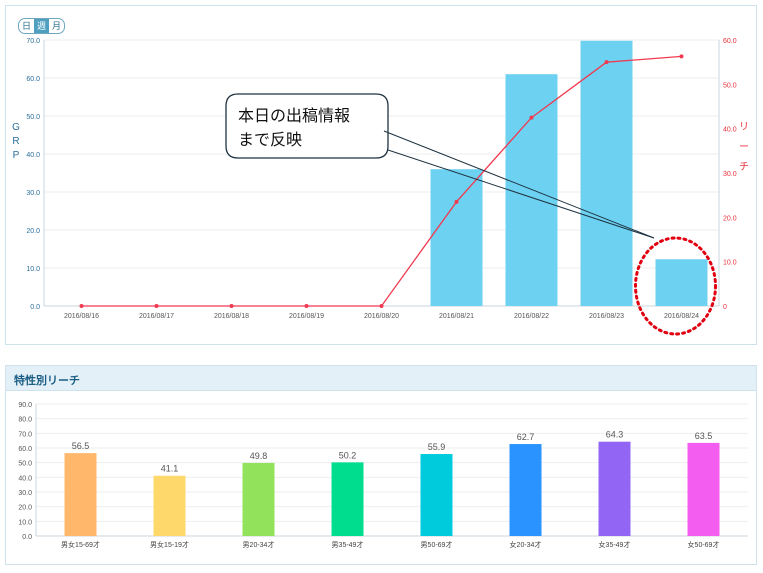 The height and width of the screenshot is (573, 763). I want to click on x-tick-label: 男女15-69才, so click(80, 544).